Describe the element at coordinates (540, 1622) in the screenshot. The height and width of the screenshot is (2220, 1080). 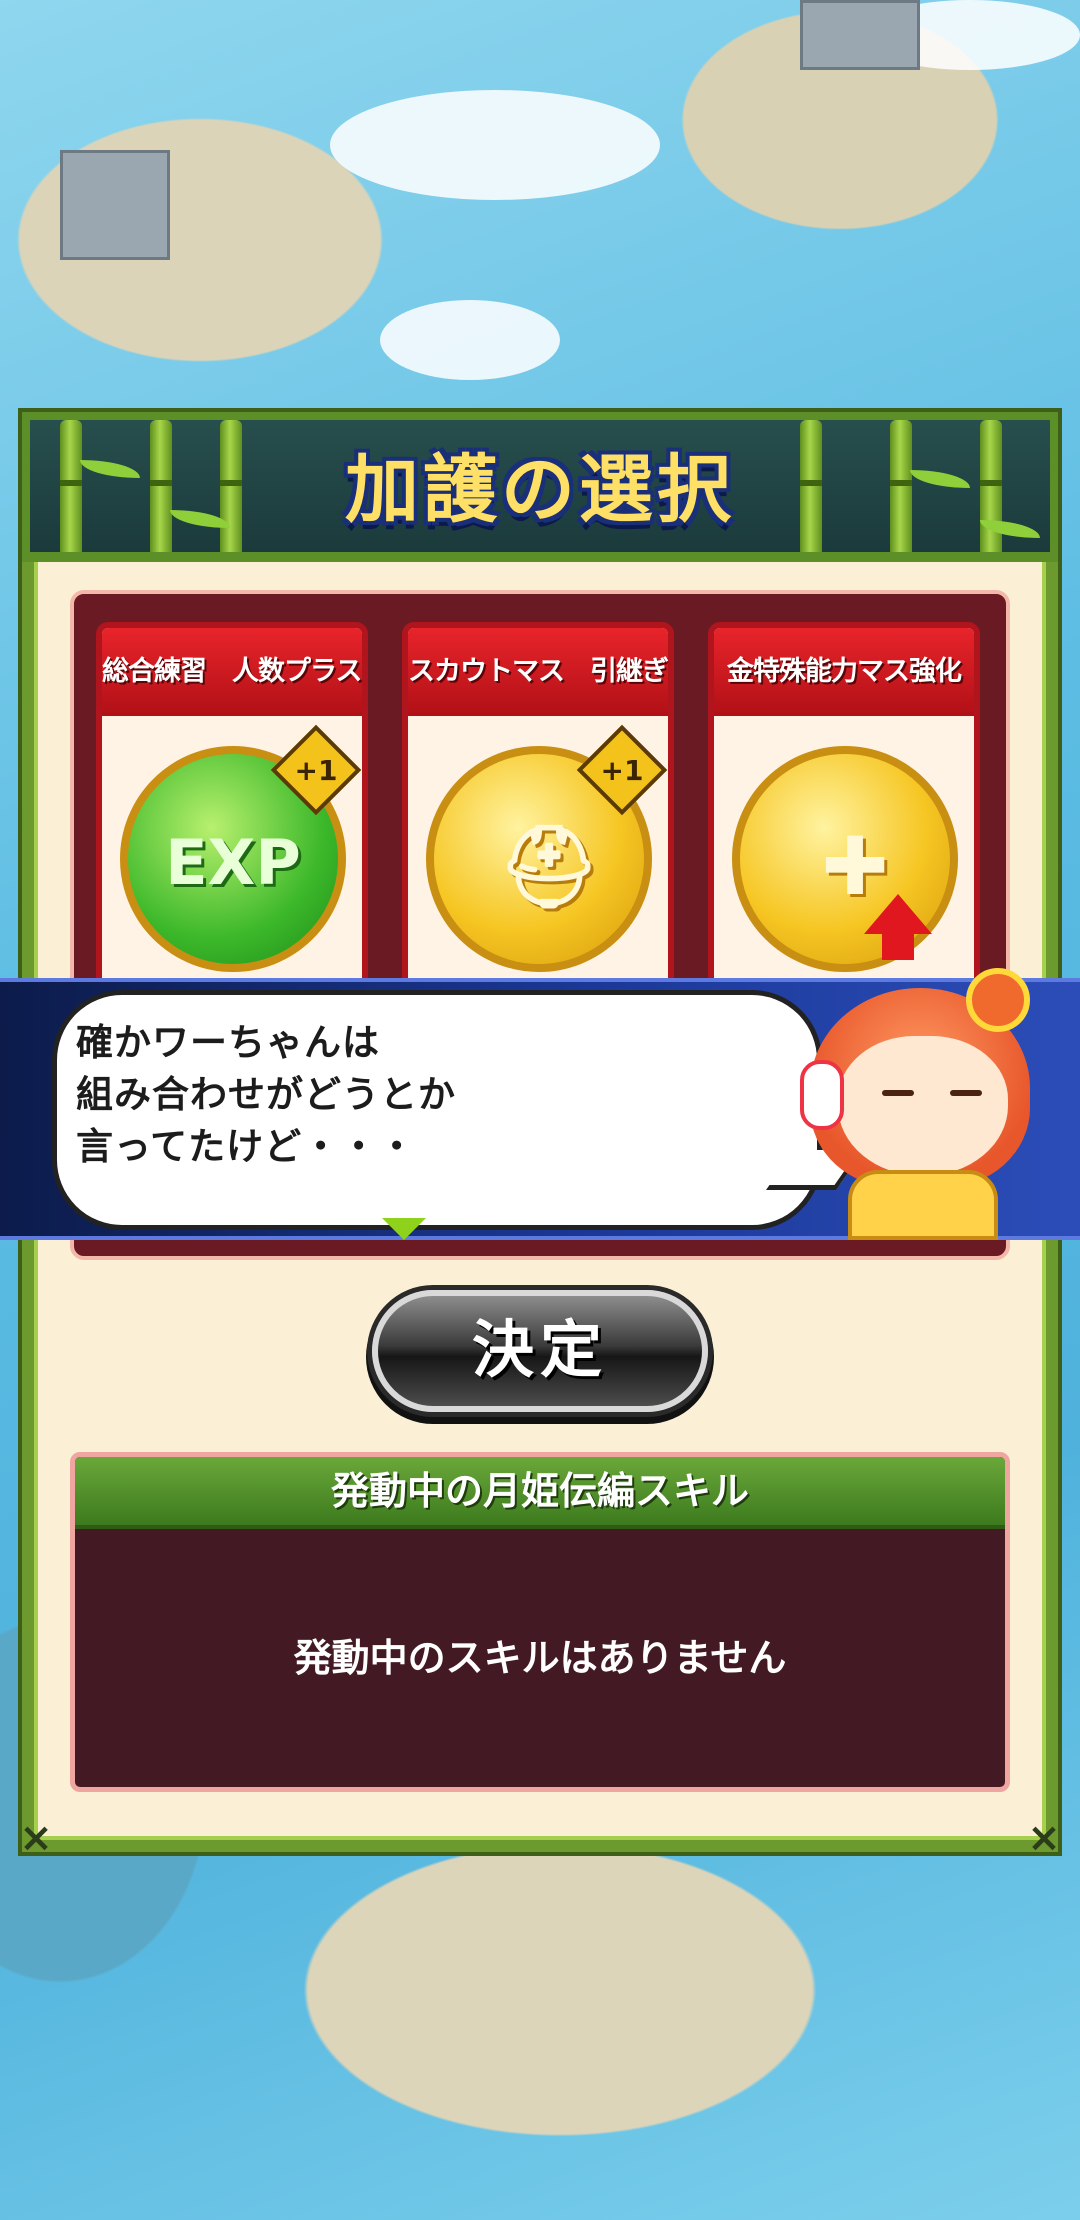
I see `active-skill-panel: 発動中の月姫伝編スキル 発動中のスキルはありません` at that location.